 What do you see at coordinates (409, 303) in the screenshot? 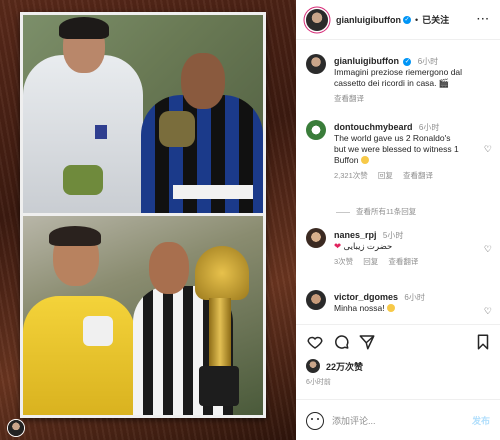
I see `comment-body: victor_dgomes 6小时 Minha nossa!` at bounding box center [409, 303].